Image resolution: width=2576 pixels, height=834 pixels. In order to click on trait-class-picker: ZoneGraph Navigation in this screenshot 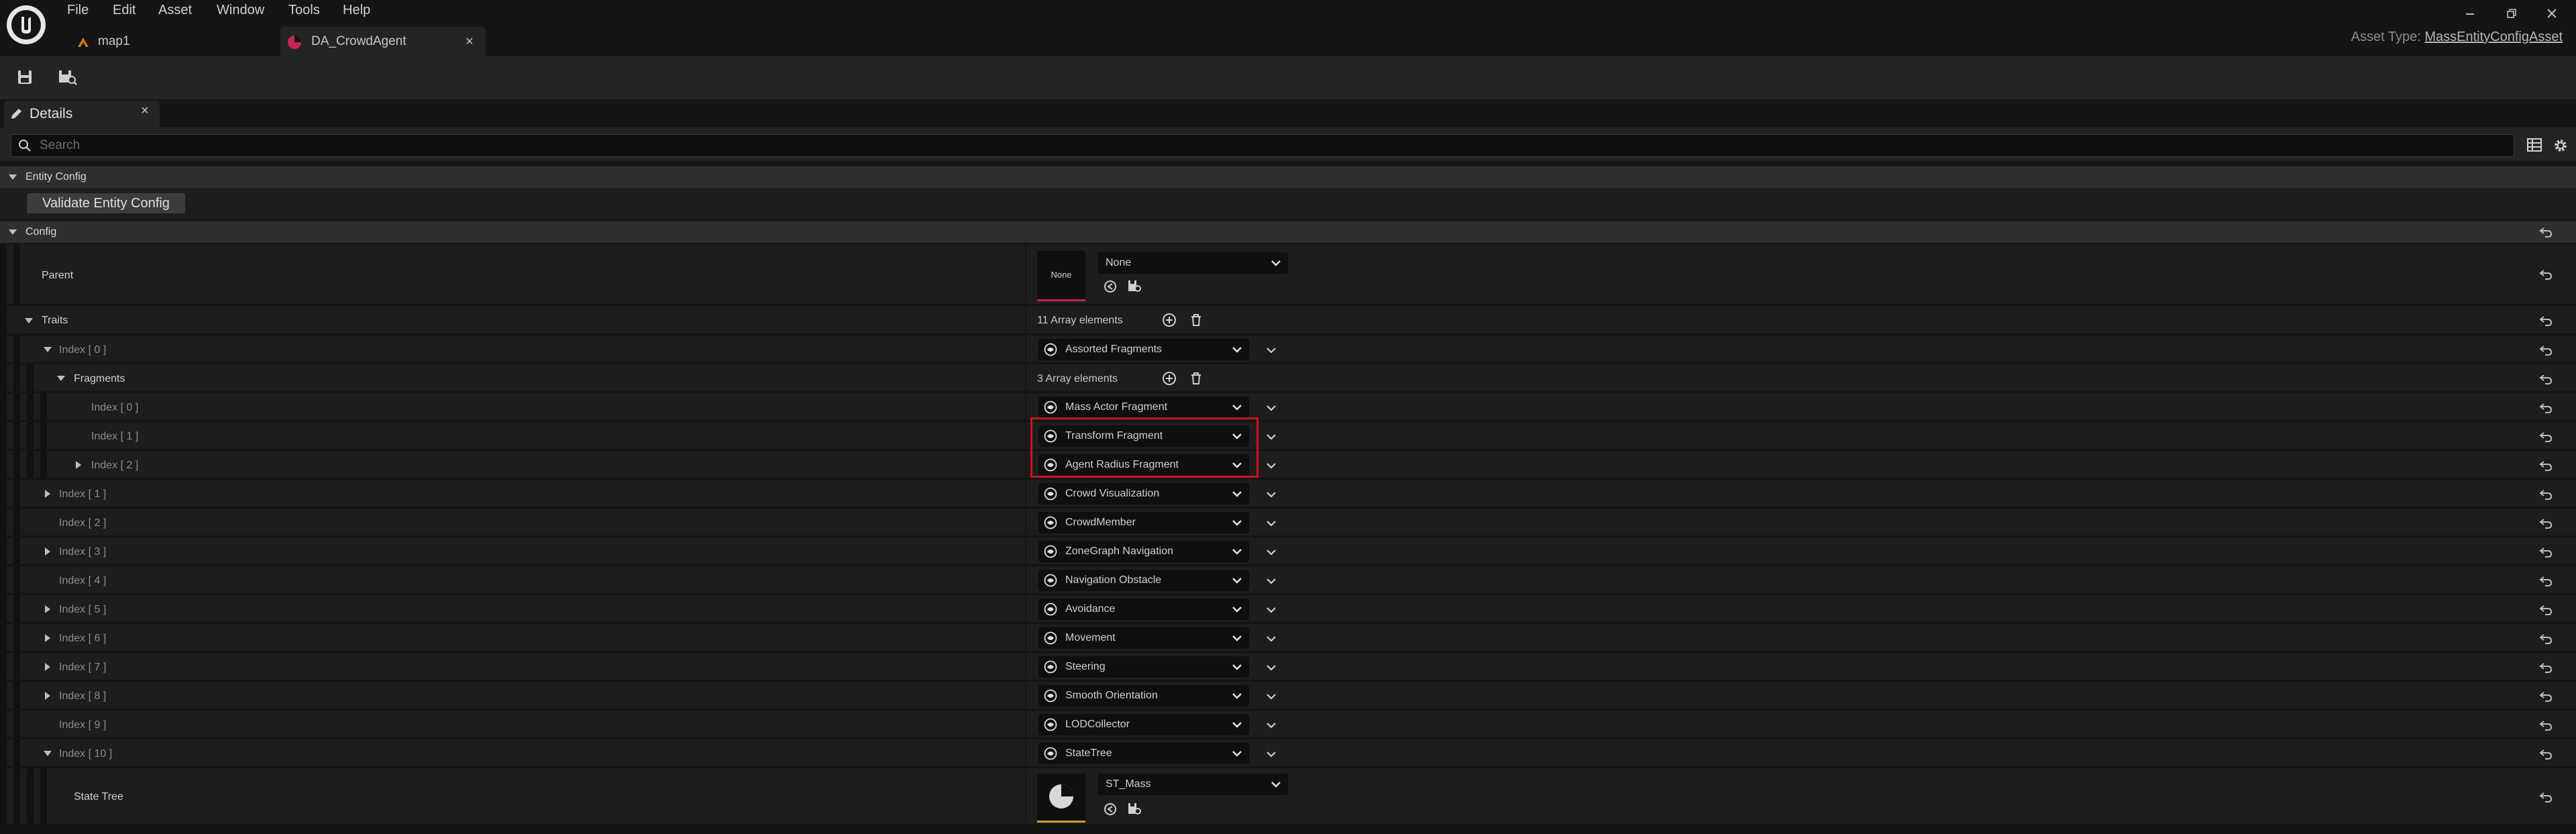, I will do `click(1143, 551)`.